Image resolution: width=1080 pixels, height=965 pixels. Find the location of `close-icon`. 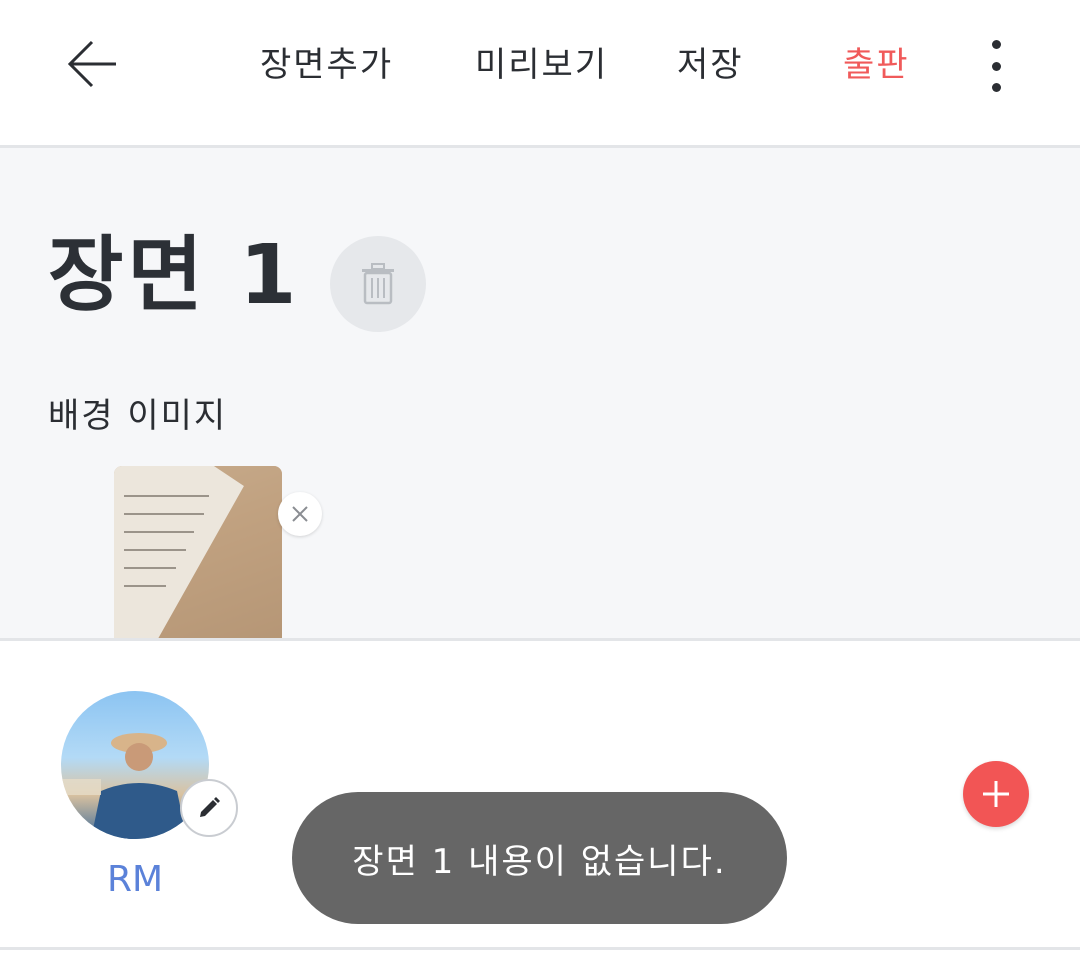

close-icon is located at coordinates (300, 514).